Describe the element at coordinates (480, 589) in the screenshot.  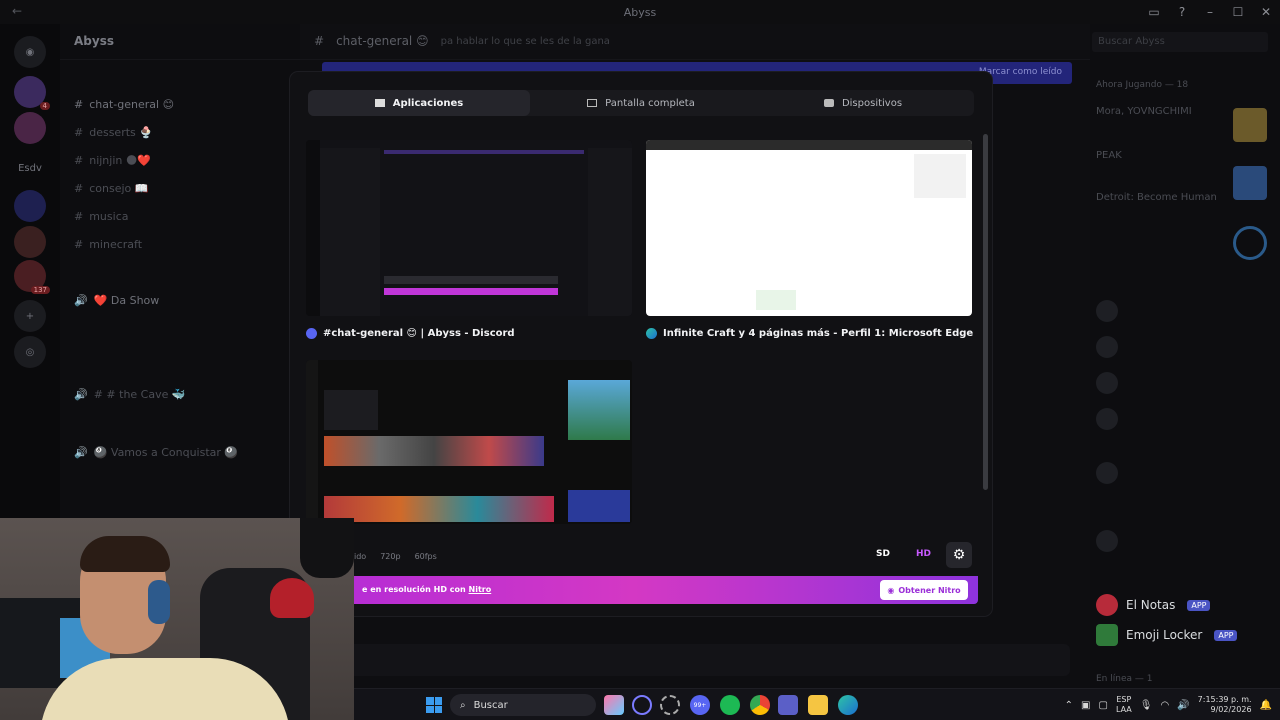
I see `nitro-link: Nitro` at that location.